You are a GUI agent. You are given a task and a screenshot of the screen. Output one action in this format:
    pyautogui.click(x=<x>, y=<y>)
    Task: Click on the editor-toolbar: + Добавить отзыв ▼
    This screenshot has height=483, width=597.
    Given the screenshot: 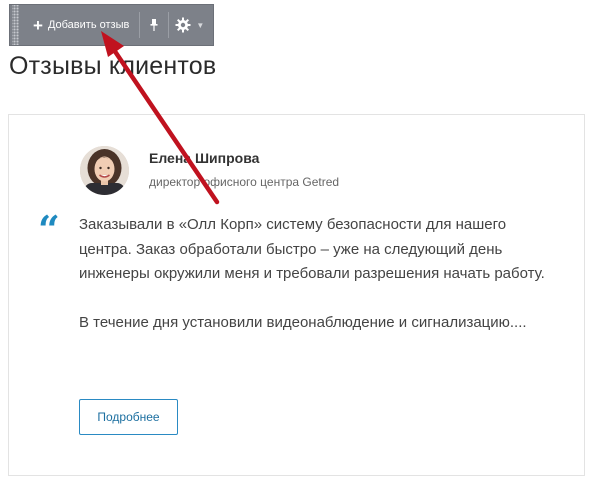 What is the action you would take?
    pyautogui.click(x=111, y=25)
    